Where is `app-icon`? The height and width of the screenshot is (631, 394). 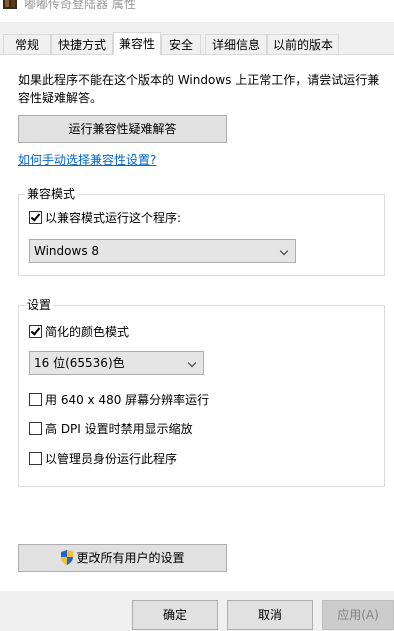
app-icon is located at coordinates (10, 4).